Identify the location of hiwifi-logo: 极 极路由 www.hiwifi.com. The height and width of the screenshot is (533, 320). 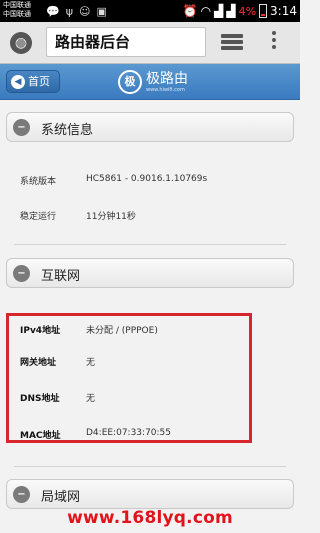
(153, 82).